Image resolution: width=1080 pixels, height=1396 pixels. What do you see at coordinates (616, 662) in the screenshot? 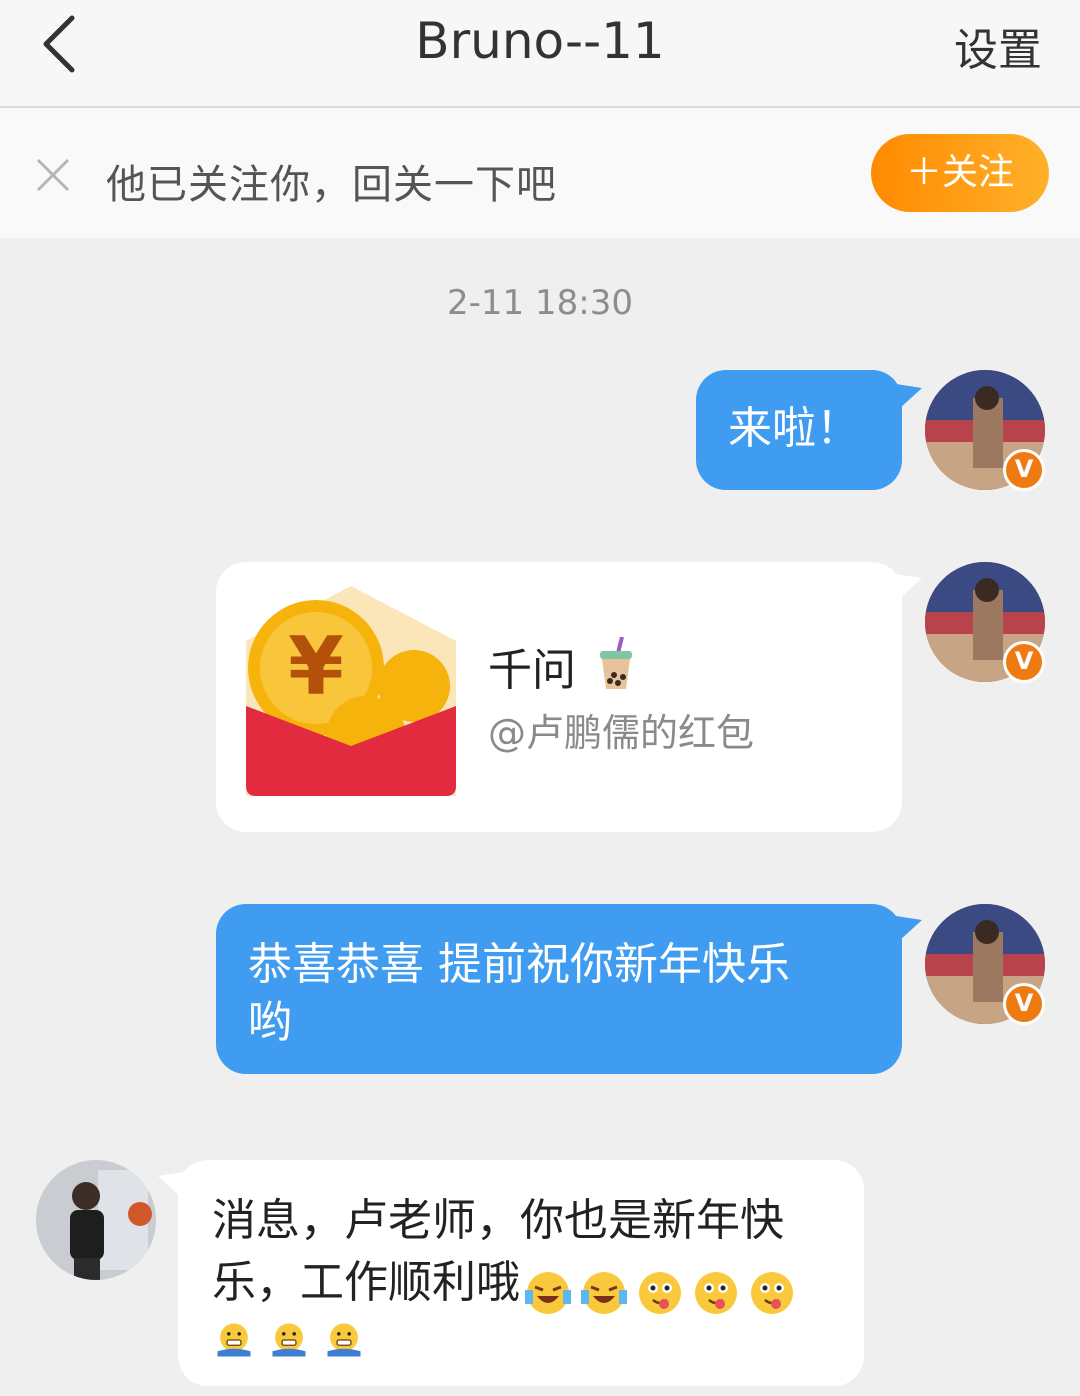
I see `bubble-tea-icon` at bounding box center [616, 662].